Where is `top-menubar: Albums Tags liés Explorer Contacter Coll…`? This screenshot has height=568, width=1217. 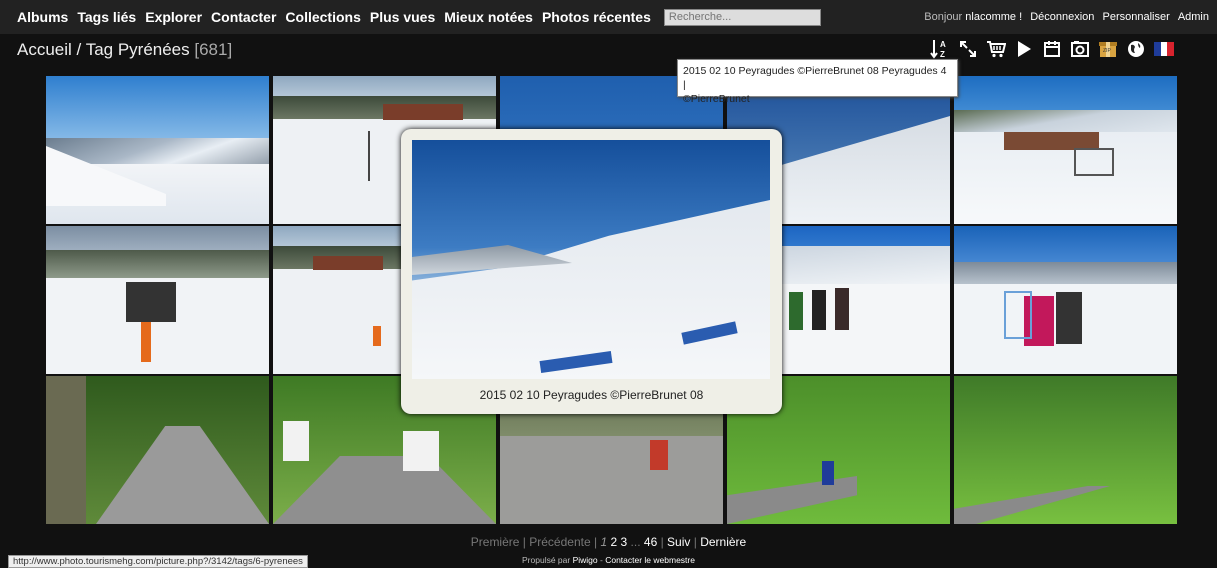 top-menubar: Albums Tags liés Explorer Contacter Coll… is located at coordinates (608, 17).